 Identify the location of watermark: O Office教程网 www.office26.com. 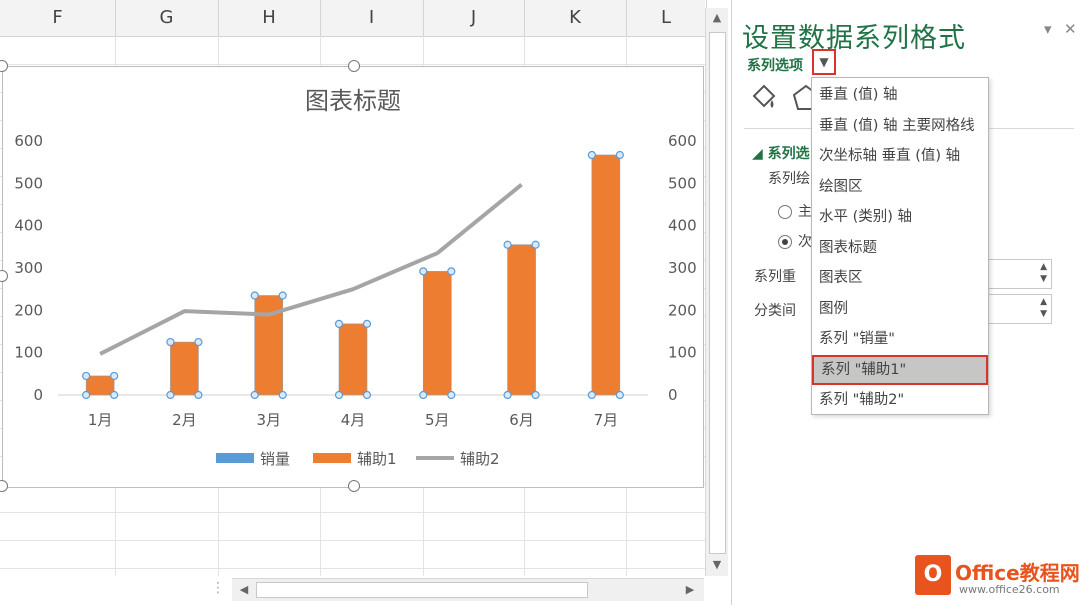
(997, 577).